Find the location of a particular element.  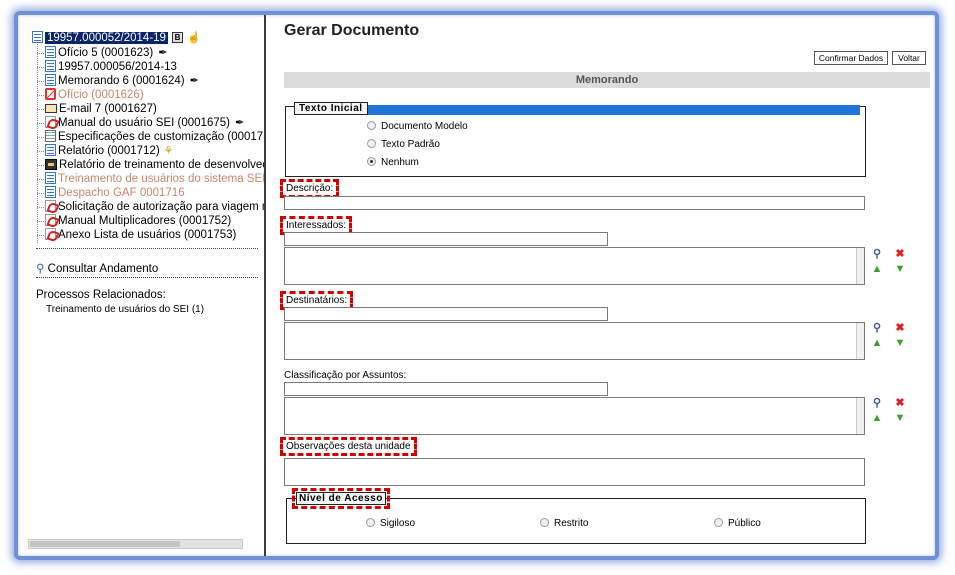

tree-item-label: Treinamento de usuários do sistema SEI is located at coordinates (161, 179).